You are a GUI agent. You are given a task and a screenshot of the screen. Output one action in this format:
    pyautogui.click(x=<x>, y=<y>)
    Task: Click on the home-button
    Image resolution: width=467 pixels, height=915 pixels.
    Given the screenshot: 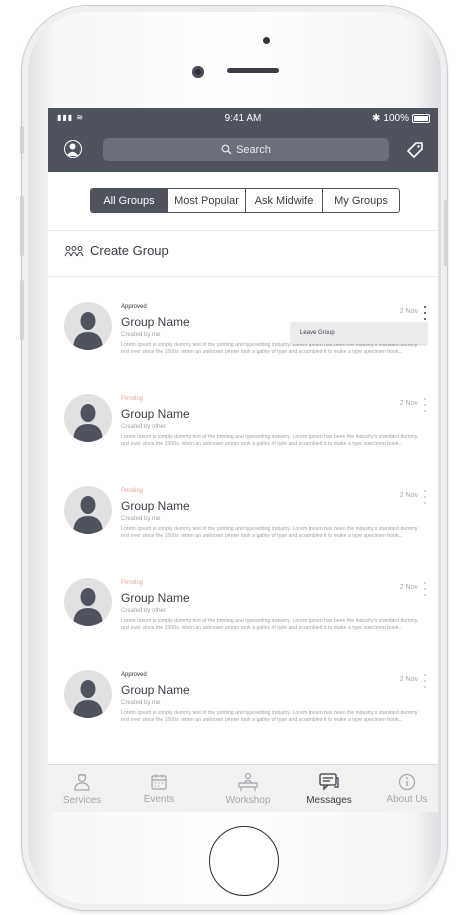 What is the action you would take?
    pyautogui.click(x=244, y=861)
    